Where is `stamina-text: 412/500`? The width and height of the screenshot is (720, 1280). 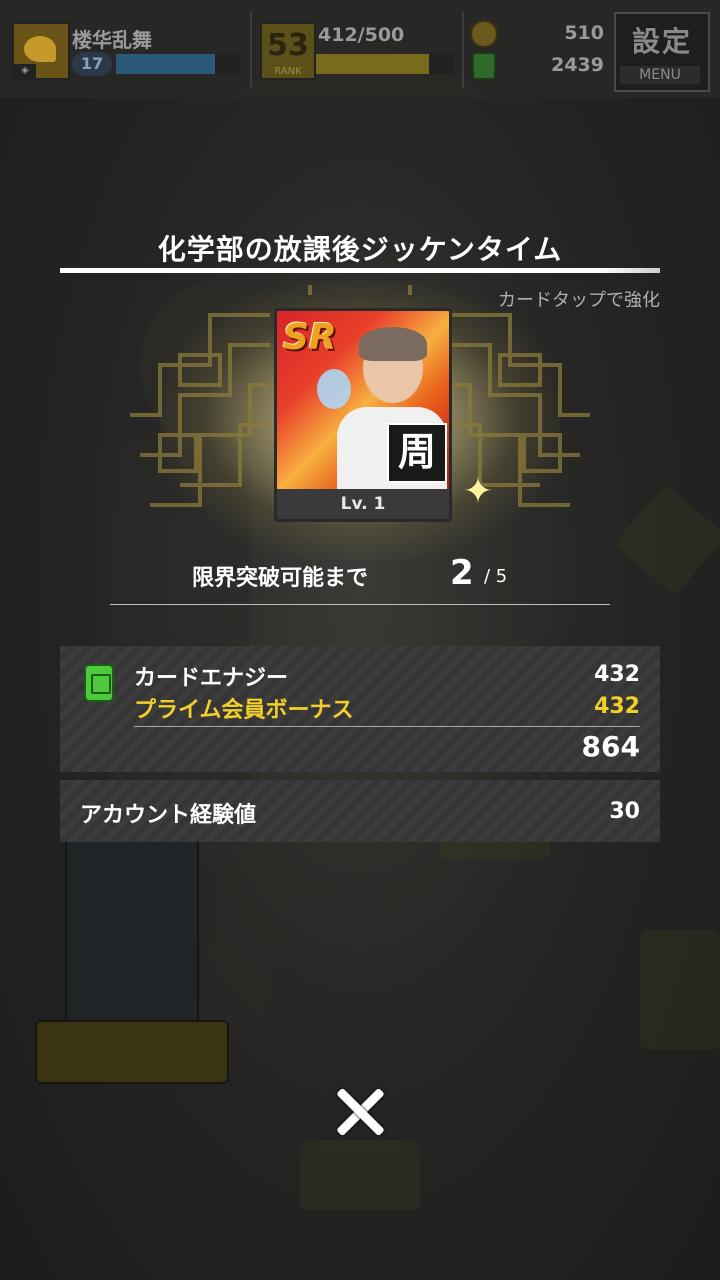
stamina-text: 412/500 is located at coordinates (361, 35).